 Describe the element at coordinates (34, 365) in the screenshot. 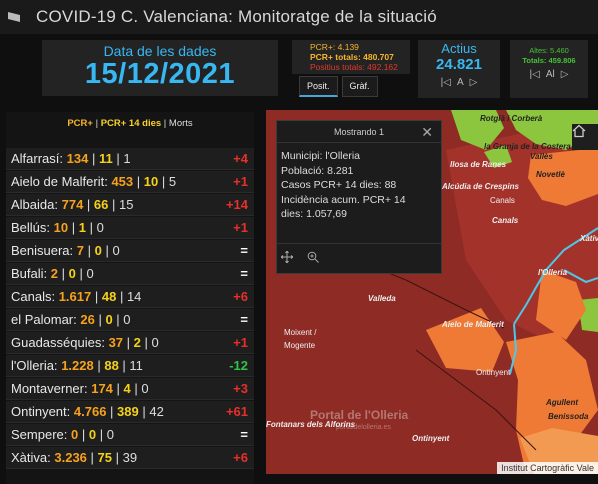

I see `municipality-name: l'Olleria:` at that location.